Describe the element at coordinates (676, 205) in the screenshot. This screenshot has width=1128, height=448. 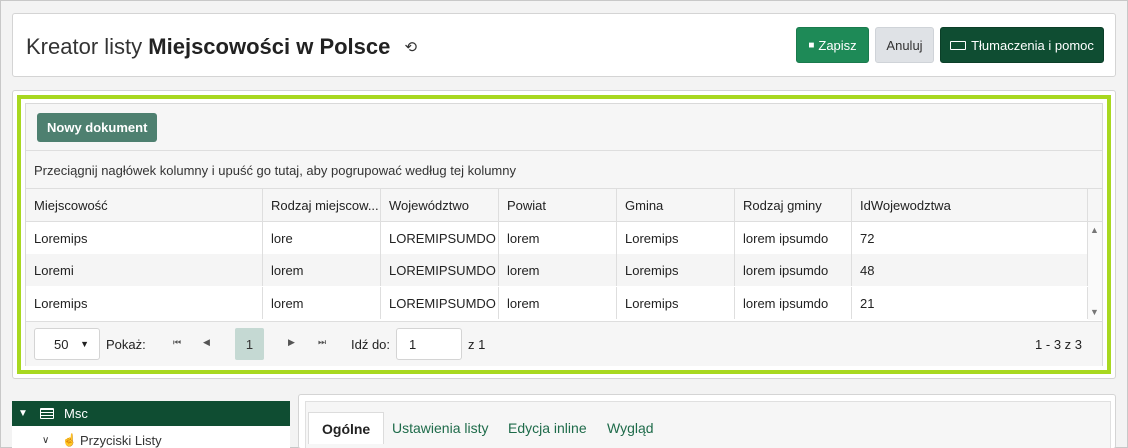
I see `column-header-gmina: Gmina` at that location.